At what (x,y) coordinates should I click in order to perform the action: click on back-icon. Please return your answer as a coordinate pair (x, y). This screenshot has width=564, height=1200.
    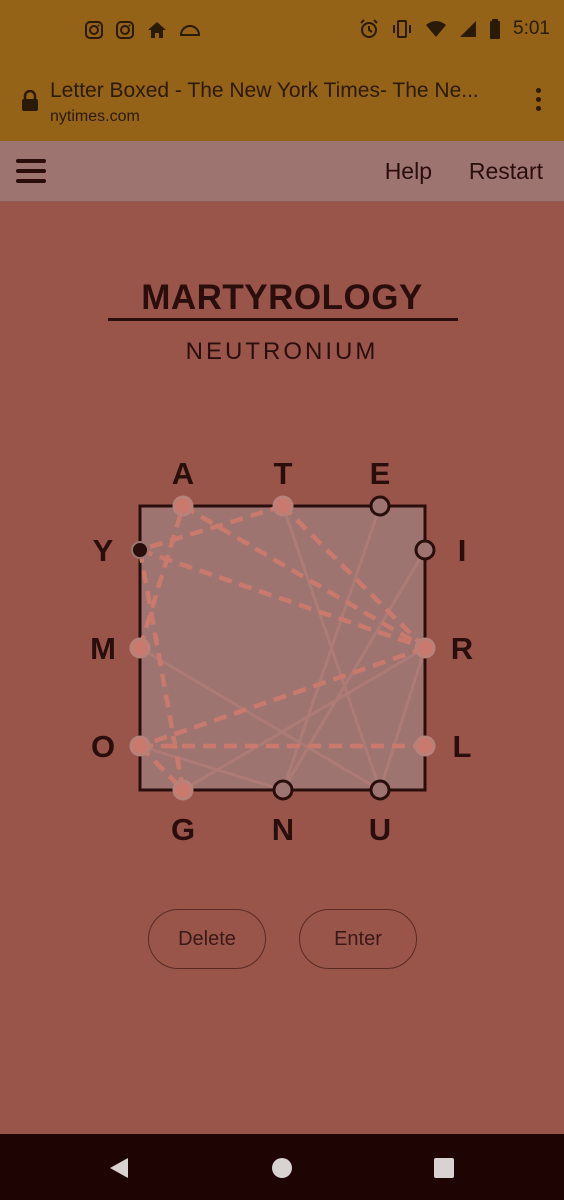
    Looking at the image, I should click on (119, 1168).